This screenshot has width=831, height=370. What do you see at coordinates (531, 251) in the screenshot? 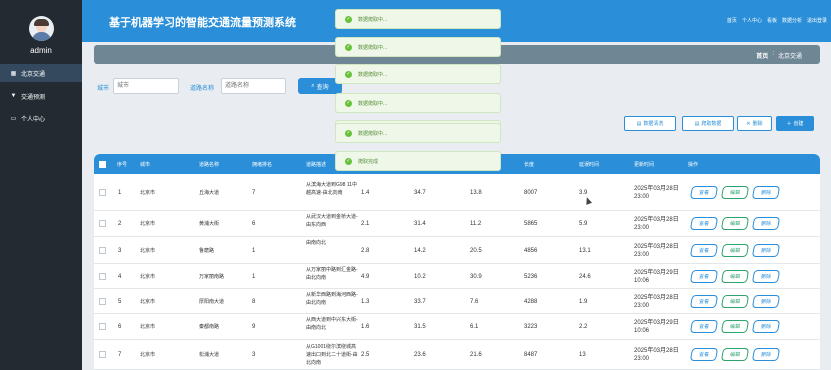
I see `cell-length: 4856` at bounding box center [531, 251].